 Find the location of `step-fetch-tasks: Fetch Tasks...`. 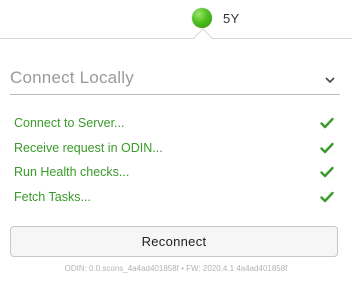

step-fetch-tasks: Fetch Tasks... is located at coordinates (175, 197).